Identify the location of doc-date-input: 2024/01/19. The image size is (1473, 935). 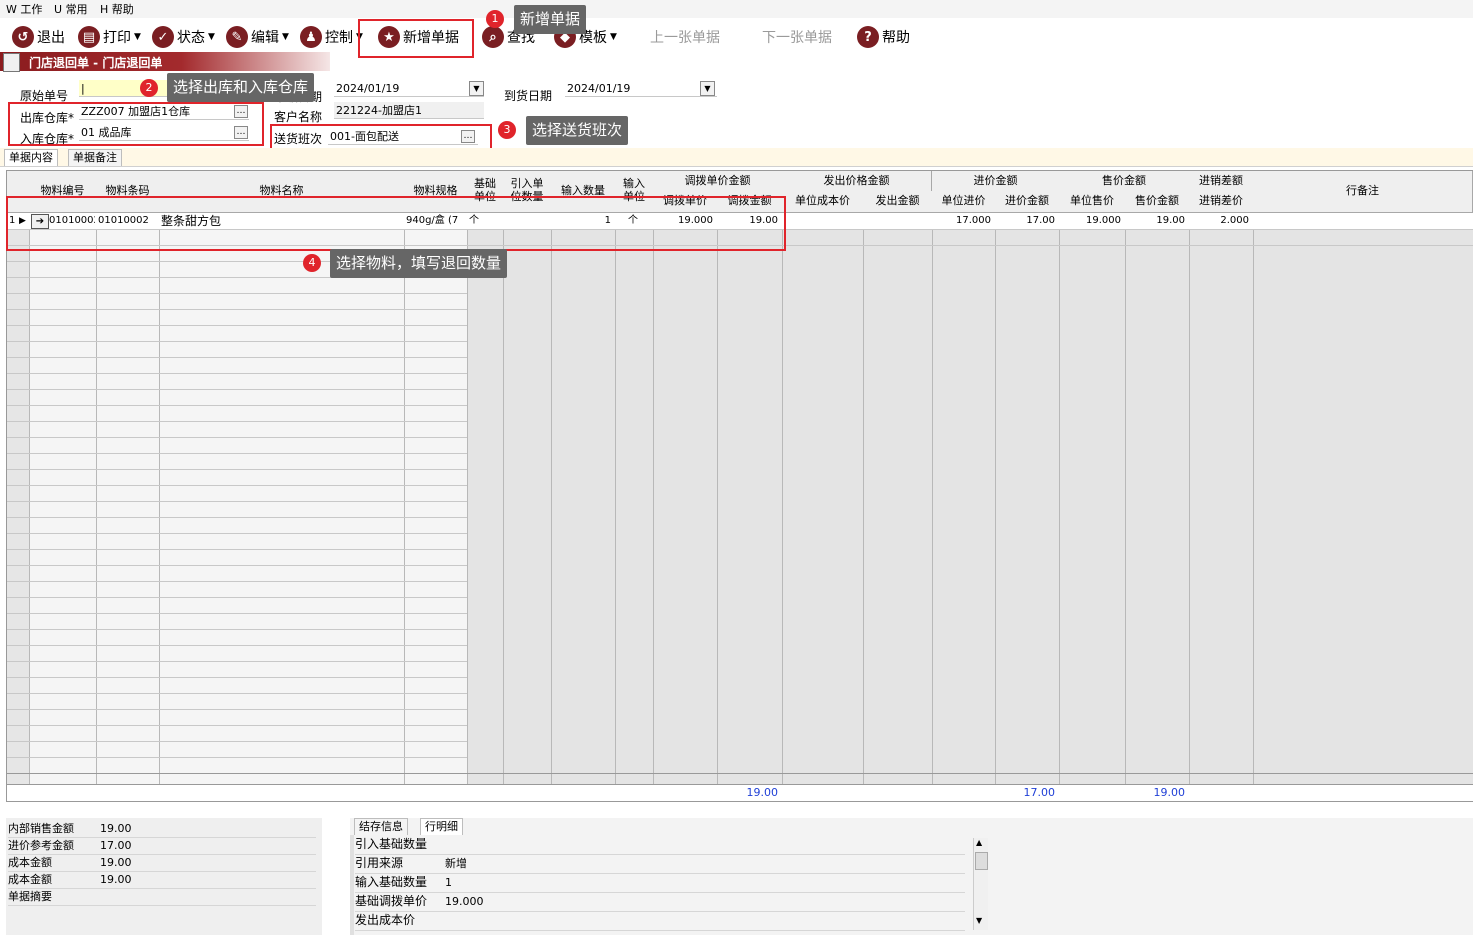
(409, 88).